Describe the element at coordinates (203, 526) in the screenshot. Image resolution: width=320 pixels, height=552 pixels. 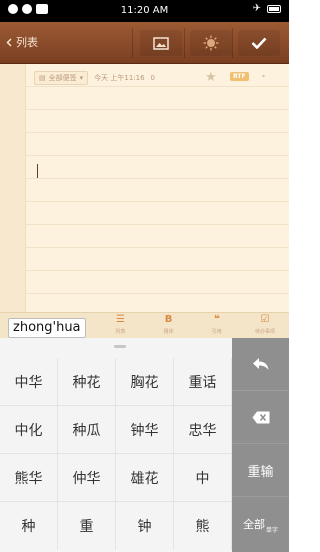
I see `candidate: 熊` at that location.